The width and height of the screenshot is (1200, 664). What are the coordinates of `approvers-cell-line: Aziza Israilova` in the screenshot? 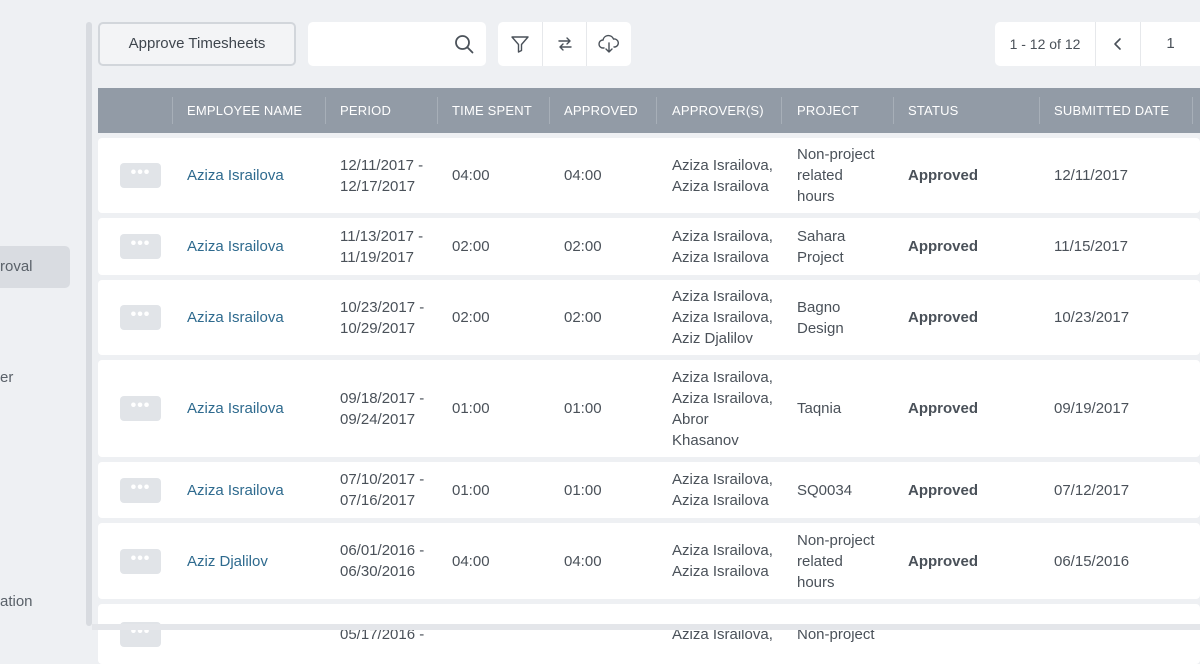 It's located at (720, 500).